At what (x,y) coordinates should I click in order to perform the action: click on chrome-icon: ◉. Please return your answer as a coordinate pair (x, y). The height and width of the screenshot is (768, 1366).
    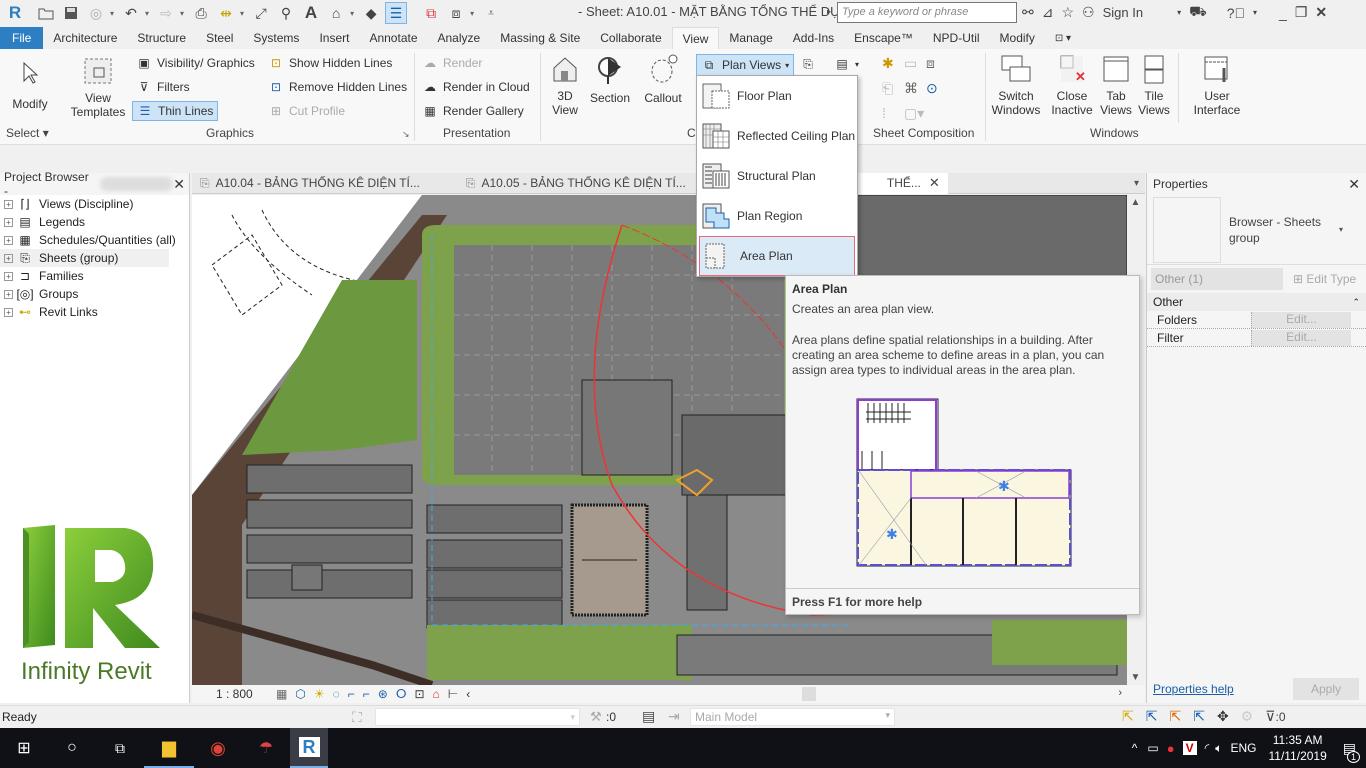
    Looking at the image, I should click on (218, 748).